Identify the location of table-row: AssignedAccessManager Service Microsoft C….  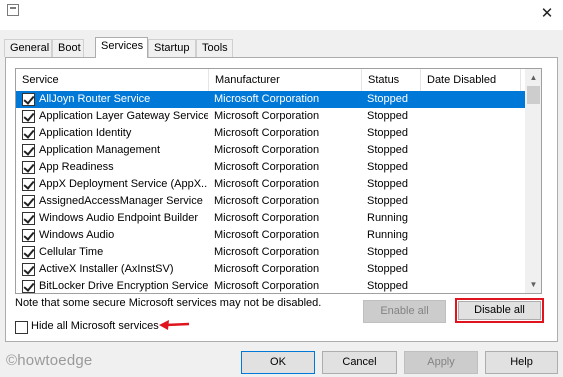
(271, 201).